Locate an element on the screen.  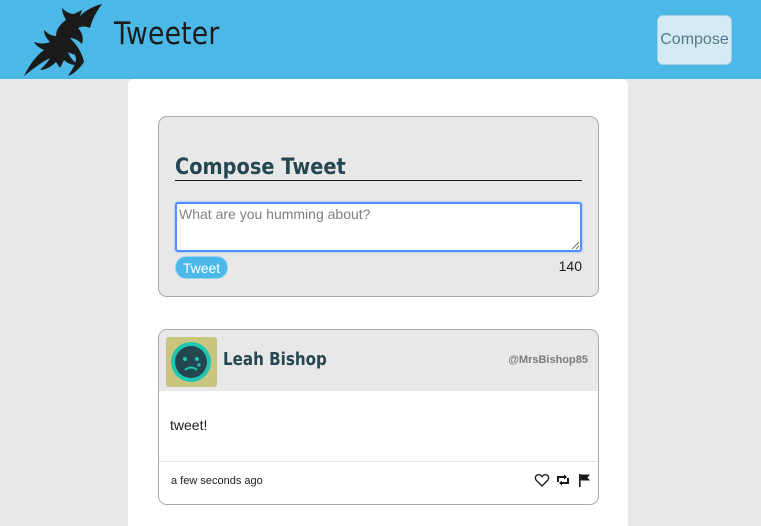
tweet-timestamp: a few seconds ago is located at coordinates (217, 481).